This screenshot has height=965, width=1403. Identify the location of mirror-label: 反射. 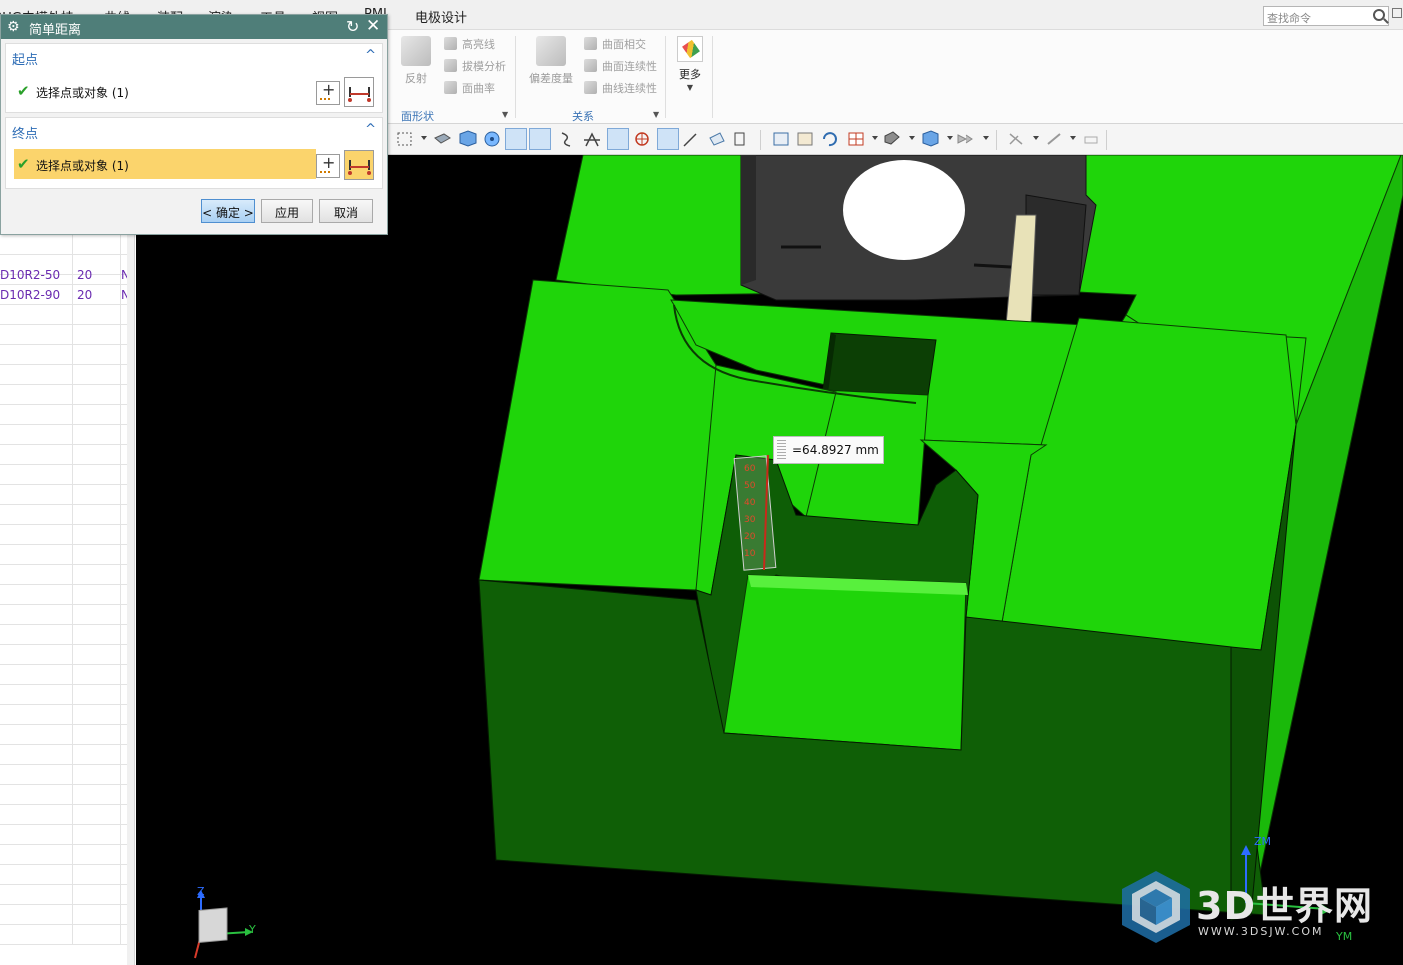
(416, 78).